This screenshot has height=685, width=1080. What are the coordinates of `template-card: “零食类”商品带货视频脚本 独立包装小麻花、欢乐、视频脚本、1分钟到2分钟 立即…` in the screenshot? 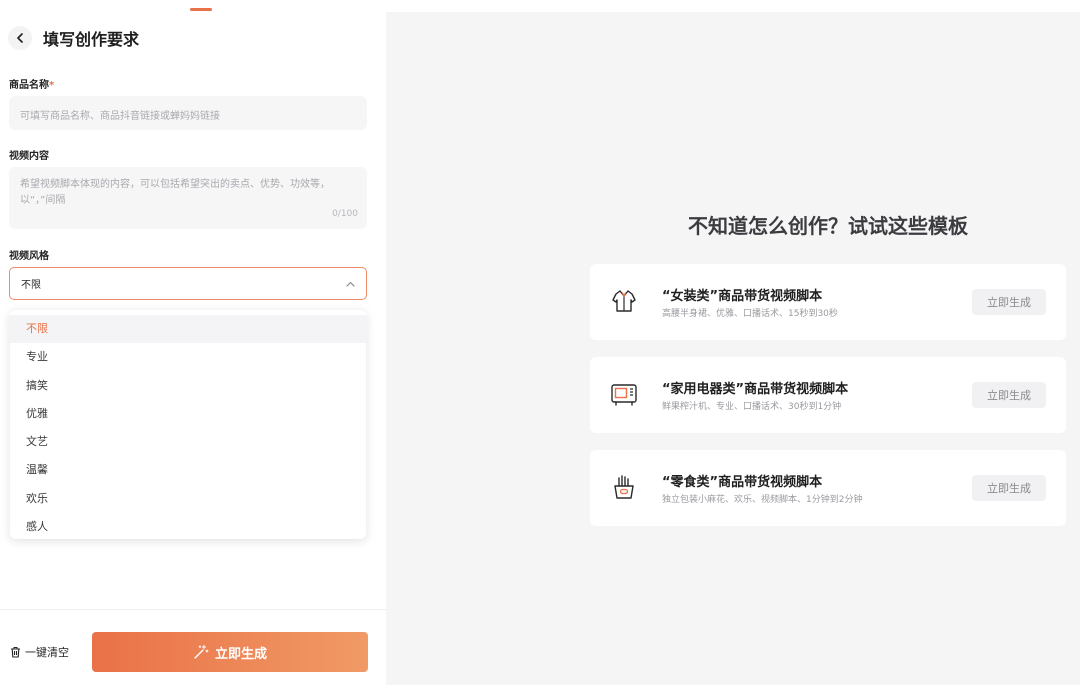 It's located at (828, 488).